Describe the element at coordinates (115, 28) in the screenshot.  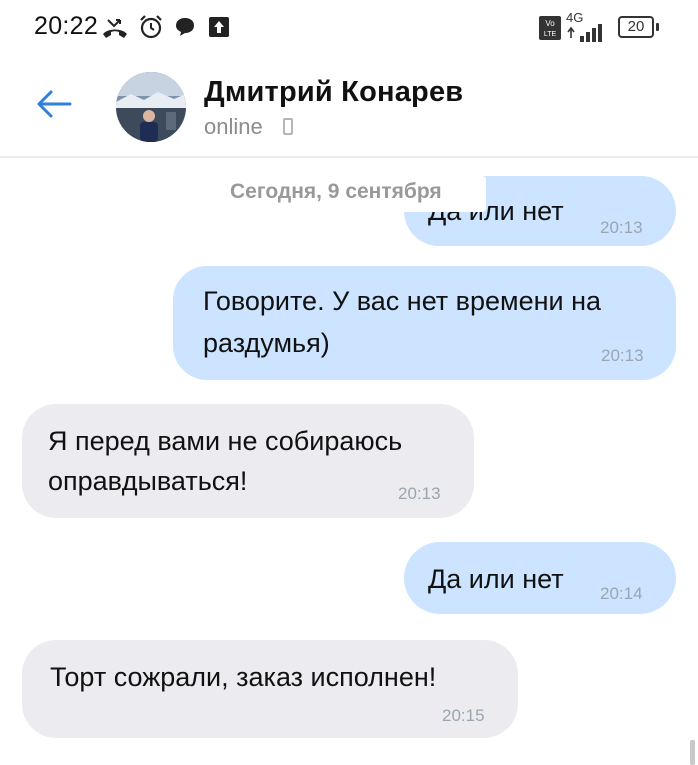
I see `missed-call-icon` at that location.